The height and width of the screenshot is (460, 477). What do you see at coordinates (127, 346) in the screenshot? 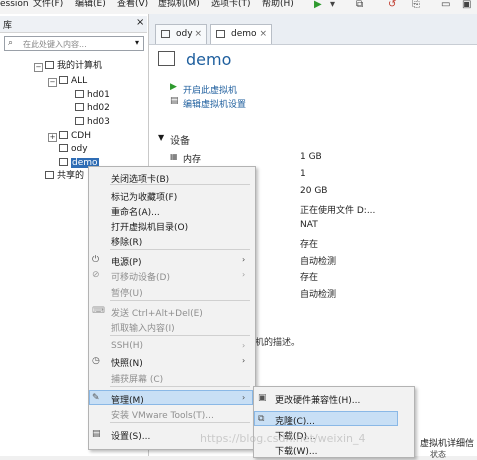
I see `menu-item-ssh: SSH(H)` at bounding box center [127, 346].